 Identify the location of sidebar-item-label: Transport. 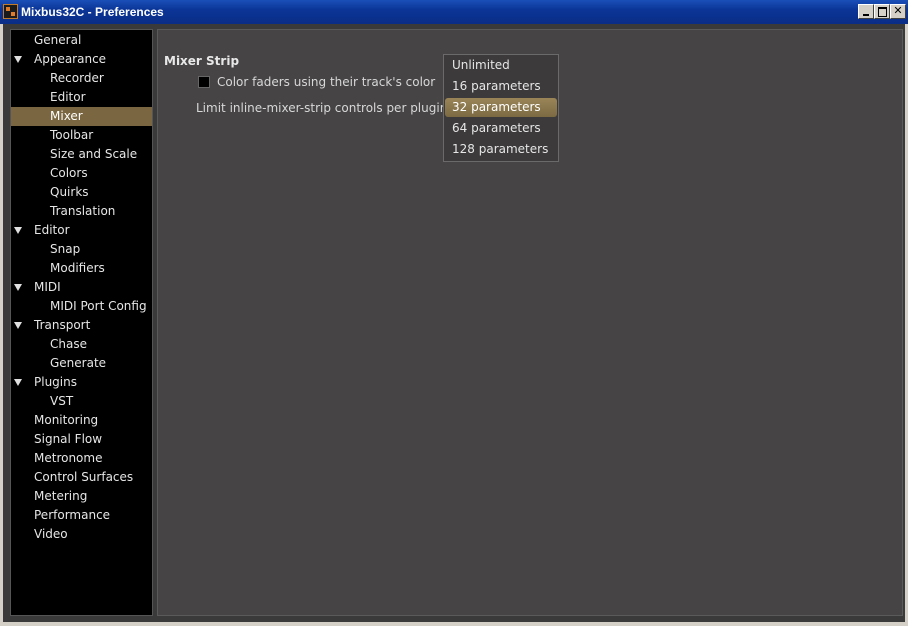
(62, 325).